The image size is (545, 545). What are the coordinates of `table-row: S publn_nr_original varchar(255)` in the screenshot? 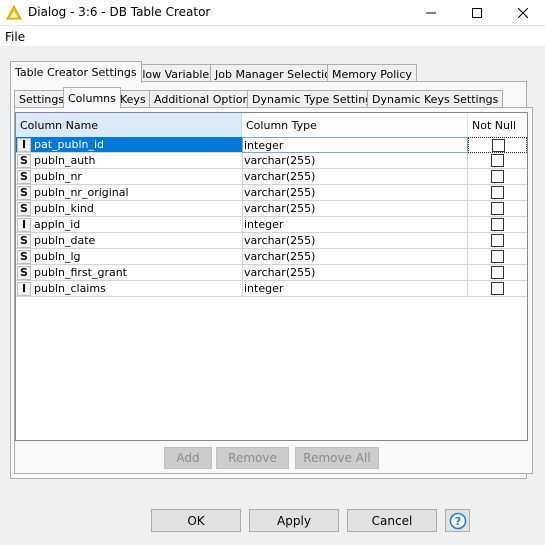 It's located at (271, 193).